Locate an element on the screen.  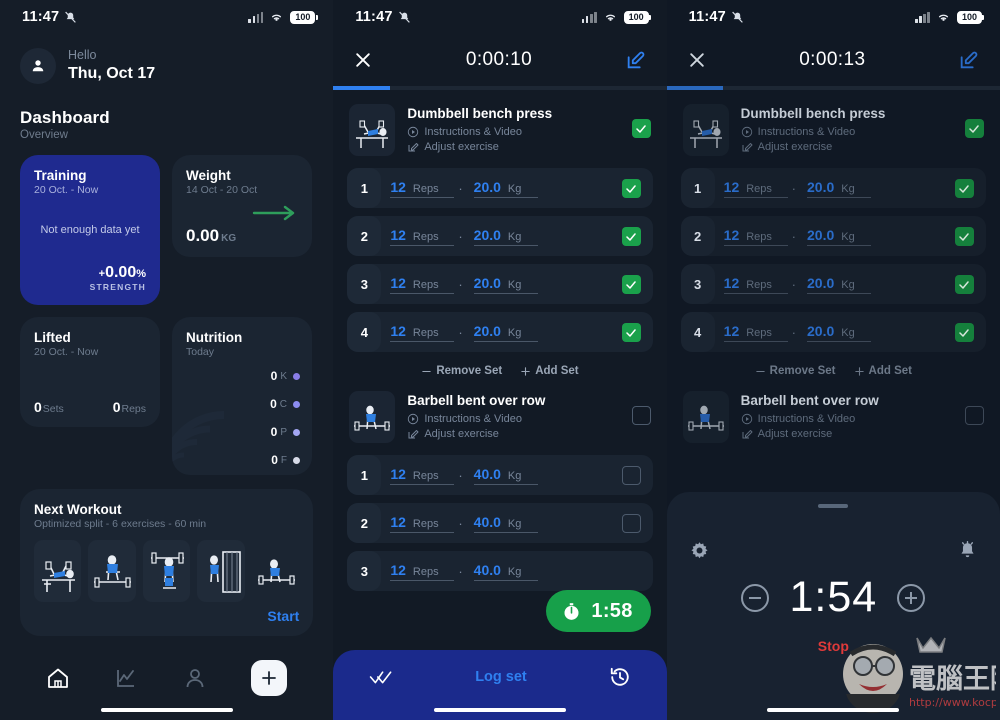
card-lifted: Lifted 20 Oct. - Now 0Sets 0Reps is located at coordinates (90, 372).